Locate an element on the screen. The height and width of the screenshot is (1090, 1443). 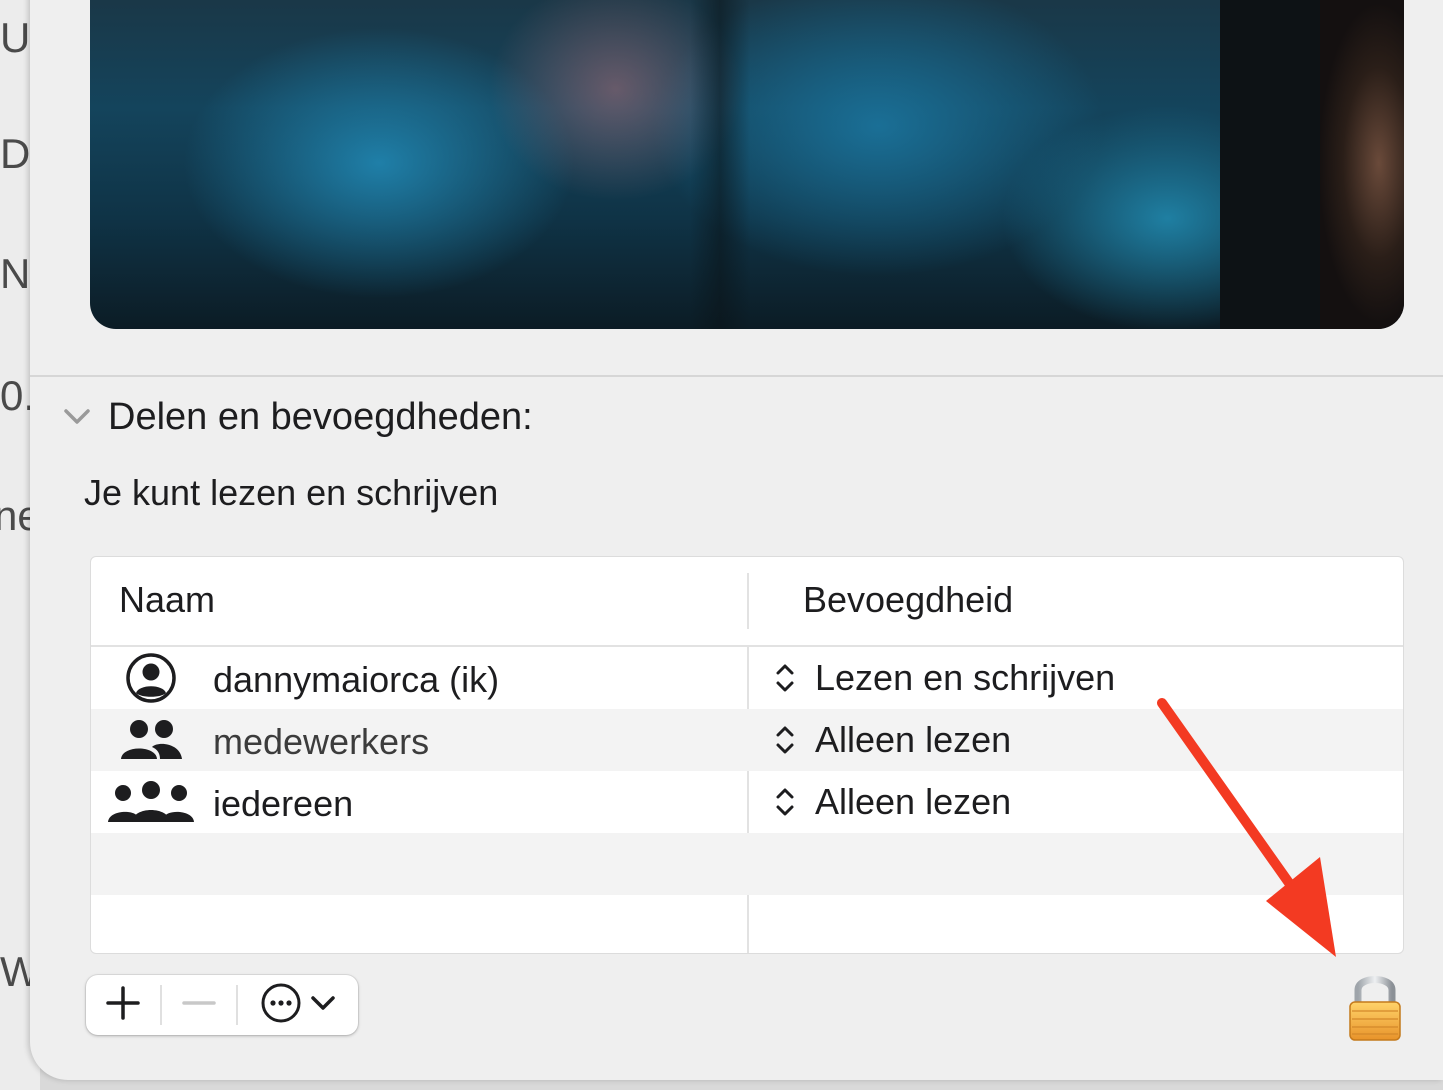
everyone-icon is located at coordinates (151, 802).